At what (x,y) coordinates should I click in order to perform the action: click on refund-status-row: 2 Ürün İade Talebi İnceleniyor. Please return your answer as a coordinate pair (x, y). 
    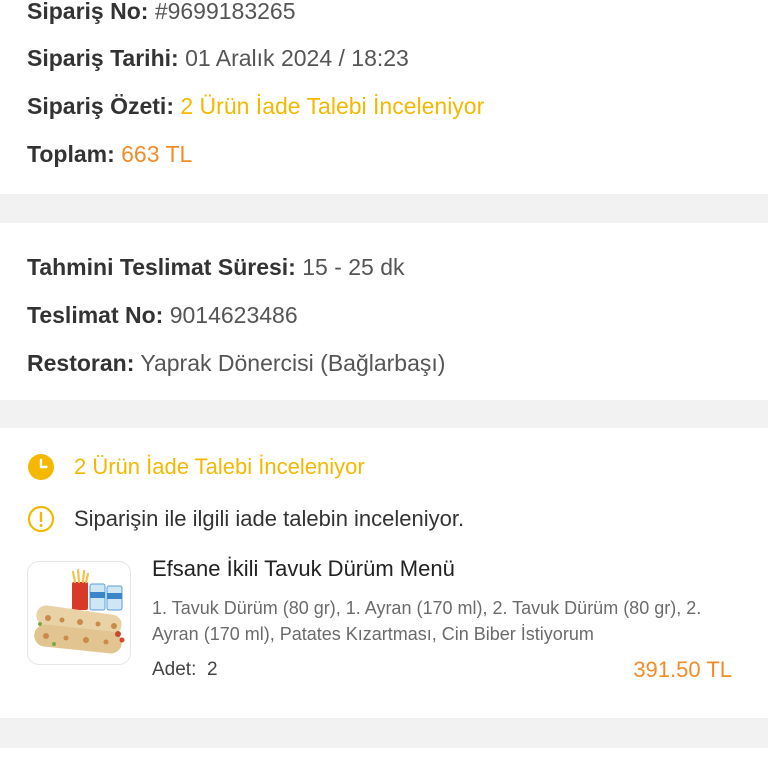
    Looking at the image, I should click on (196, 467).